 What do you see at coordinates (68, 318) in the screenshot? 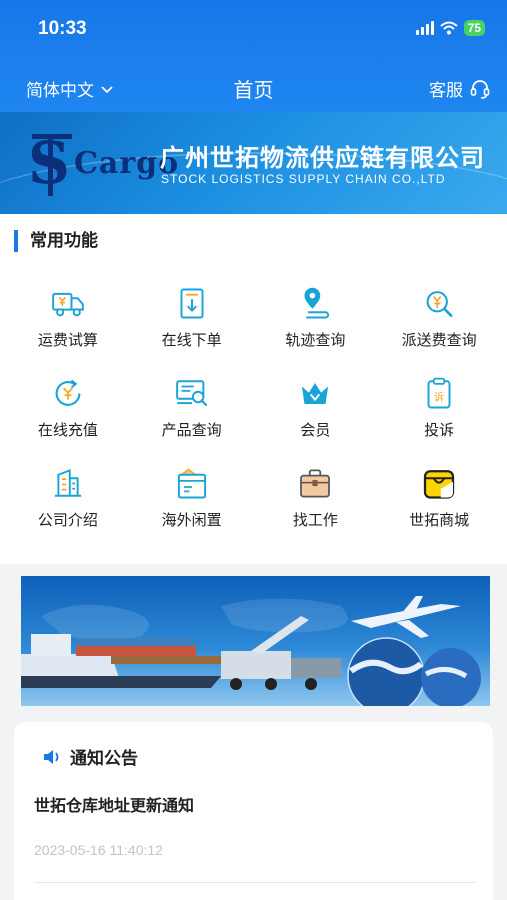
I see `function-freight-calc: 运费试算` at bounding box center [68, 318].